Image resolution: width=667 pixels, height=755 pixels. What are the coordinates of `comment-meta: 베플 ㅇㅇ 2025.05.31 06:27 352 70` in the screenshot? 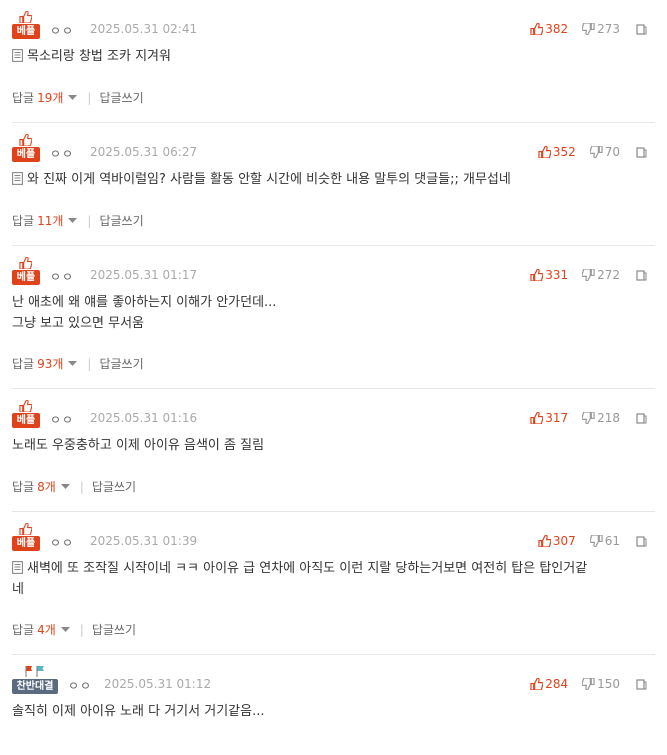 It's located at (333, 149).